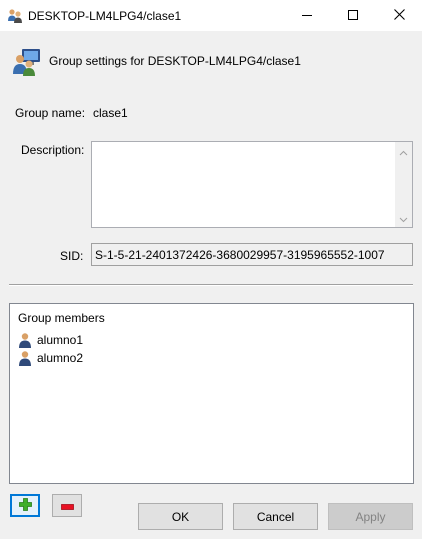  I want to click on scroll-up-icon, so click(403, 151).